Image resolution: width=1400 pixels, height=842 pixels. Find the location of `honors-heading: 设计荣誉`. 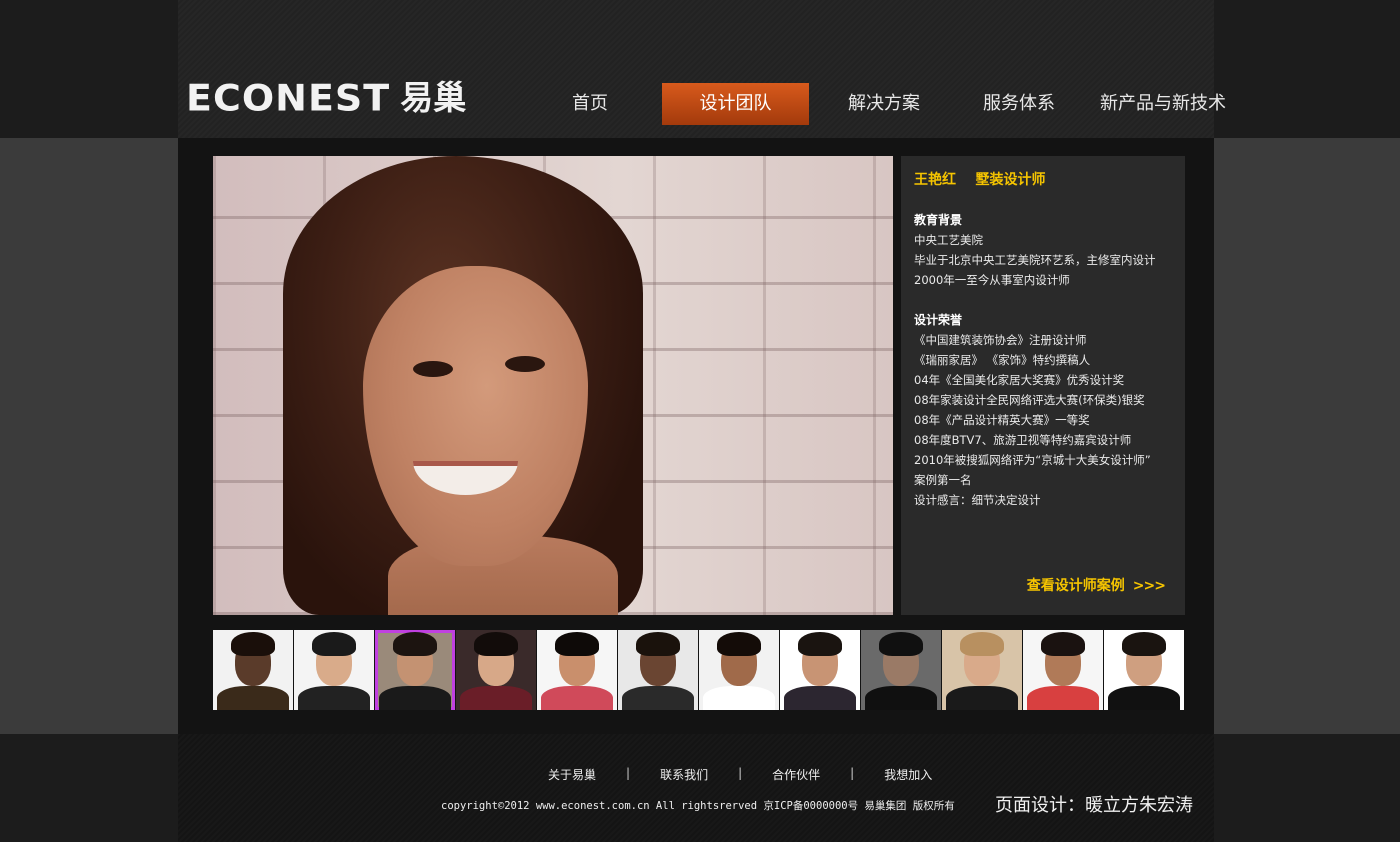

honors-heading: 设计荣誉 is located at coordinates (938, 320).